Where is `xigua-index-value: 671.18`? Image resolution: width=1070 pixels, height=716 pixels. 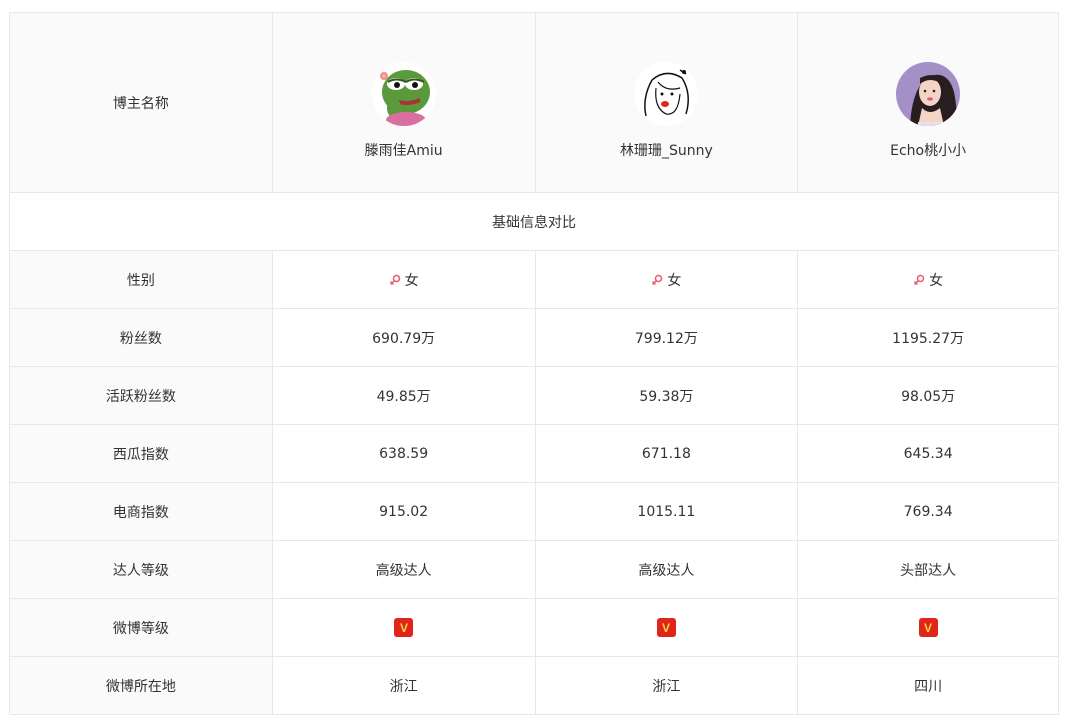
xigua-index-value: 671.18 is located at coordinates (667, 454).